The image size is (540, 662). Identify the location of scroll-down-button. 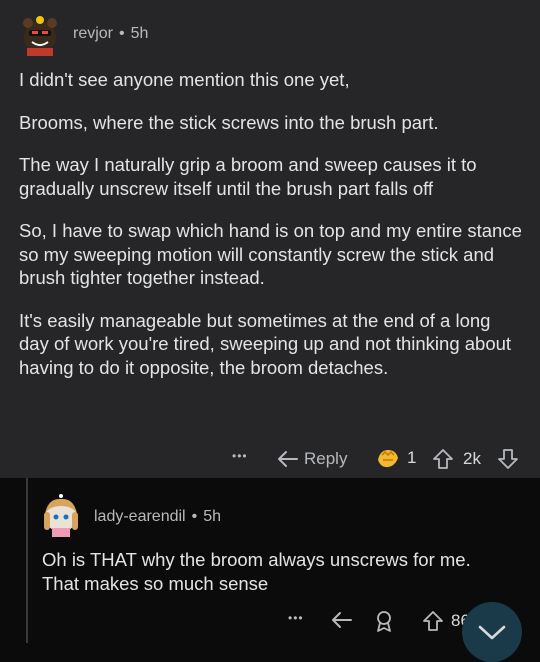
(492, 632).